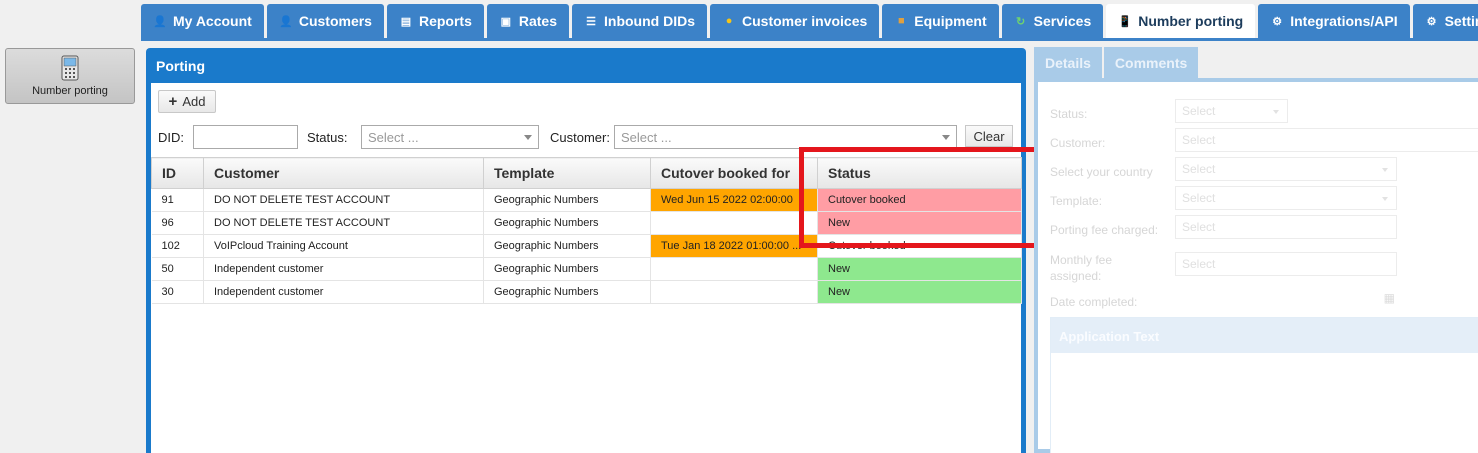 The width and height of the screenshot is (1478, 453). What do you see at coordinates (1264, 335) in the screenshot?
I see `application-text-title: Application Text` at bounding box center [1264, 335].